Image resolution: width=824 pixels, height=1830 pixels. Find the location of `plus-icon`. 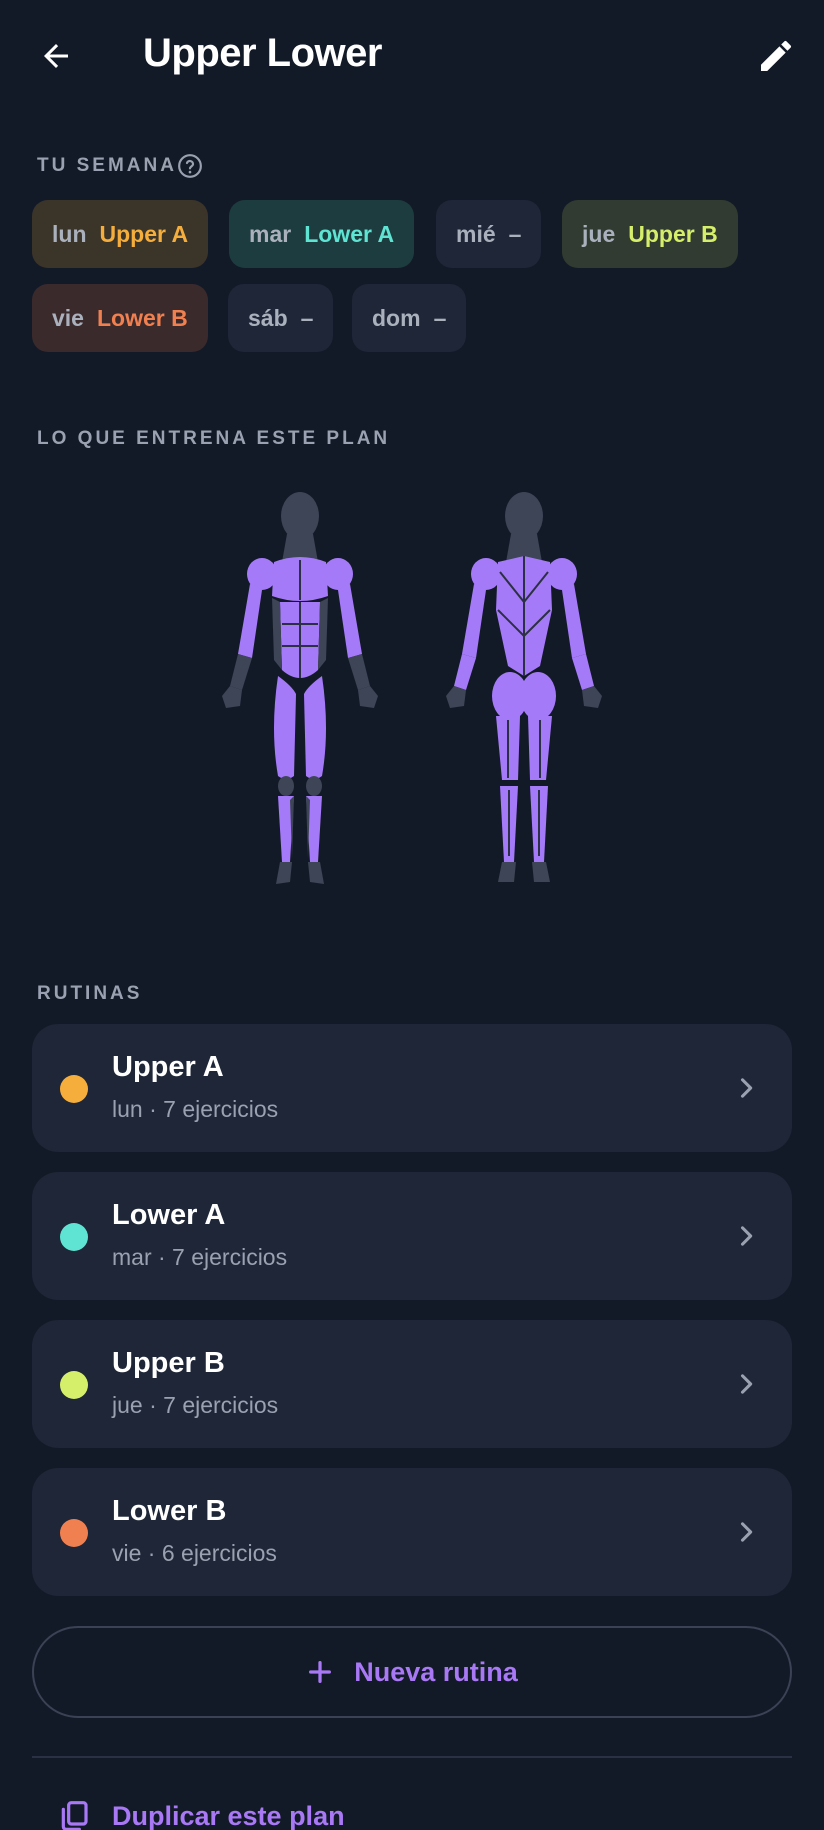

plus-icon is located at coordinates (320, 1672).